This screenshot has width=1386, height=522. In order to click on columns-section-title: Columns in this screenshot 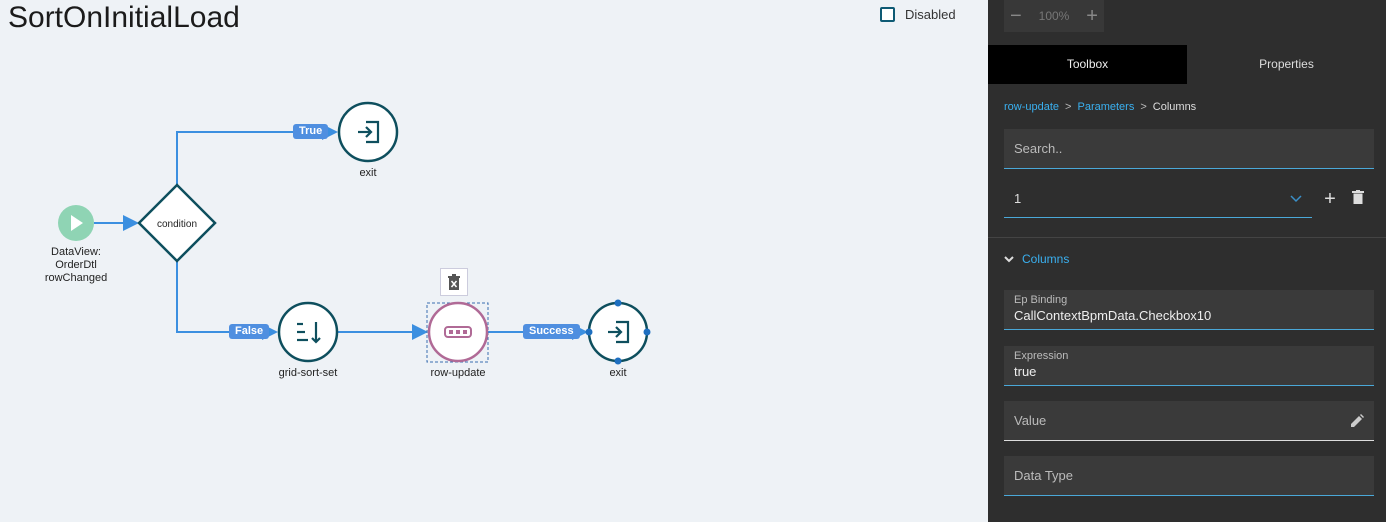, I will do `click(1046, 259)`.